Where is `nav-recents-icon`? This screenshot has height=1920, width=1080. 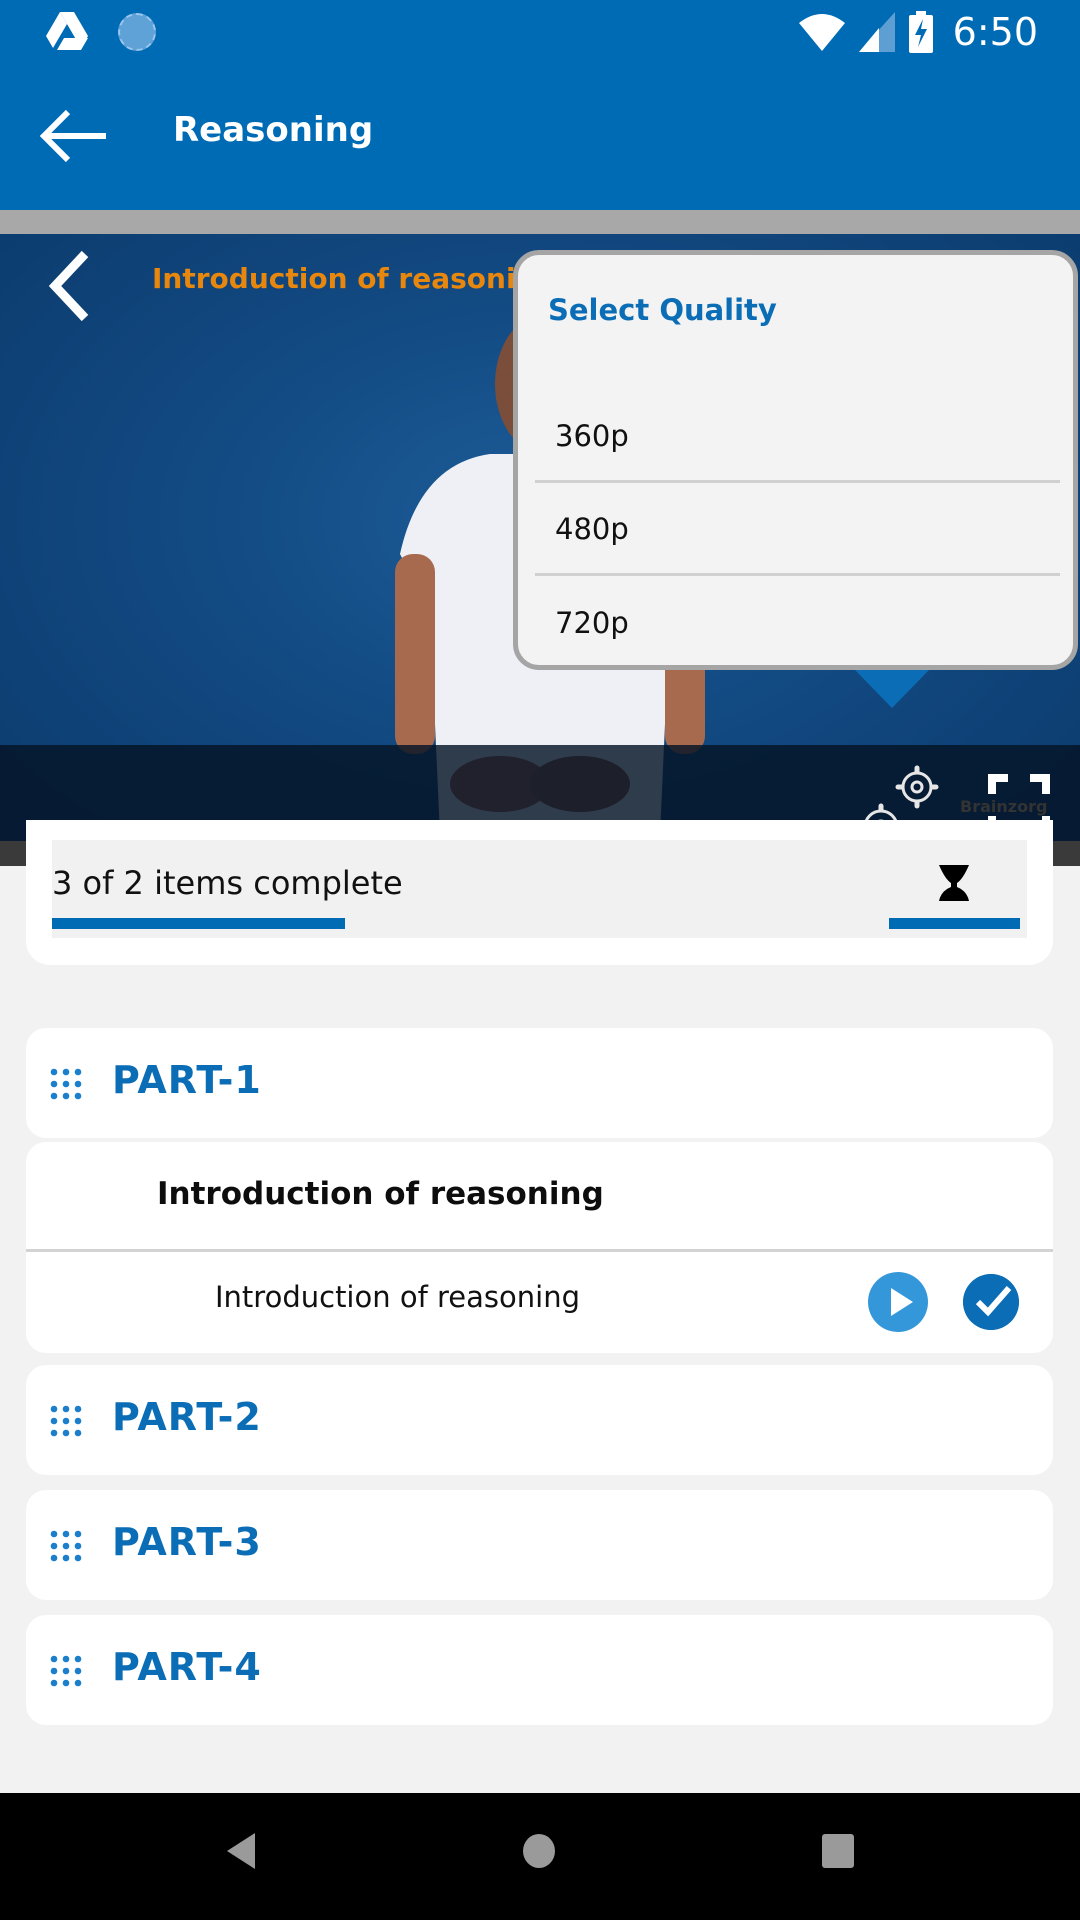
nav-recents-icon is located at coordinates (838, 1851).